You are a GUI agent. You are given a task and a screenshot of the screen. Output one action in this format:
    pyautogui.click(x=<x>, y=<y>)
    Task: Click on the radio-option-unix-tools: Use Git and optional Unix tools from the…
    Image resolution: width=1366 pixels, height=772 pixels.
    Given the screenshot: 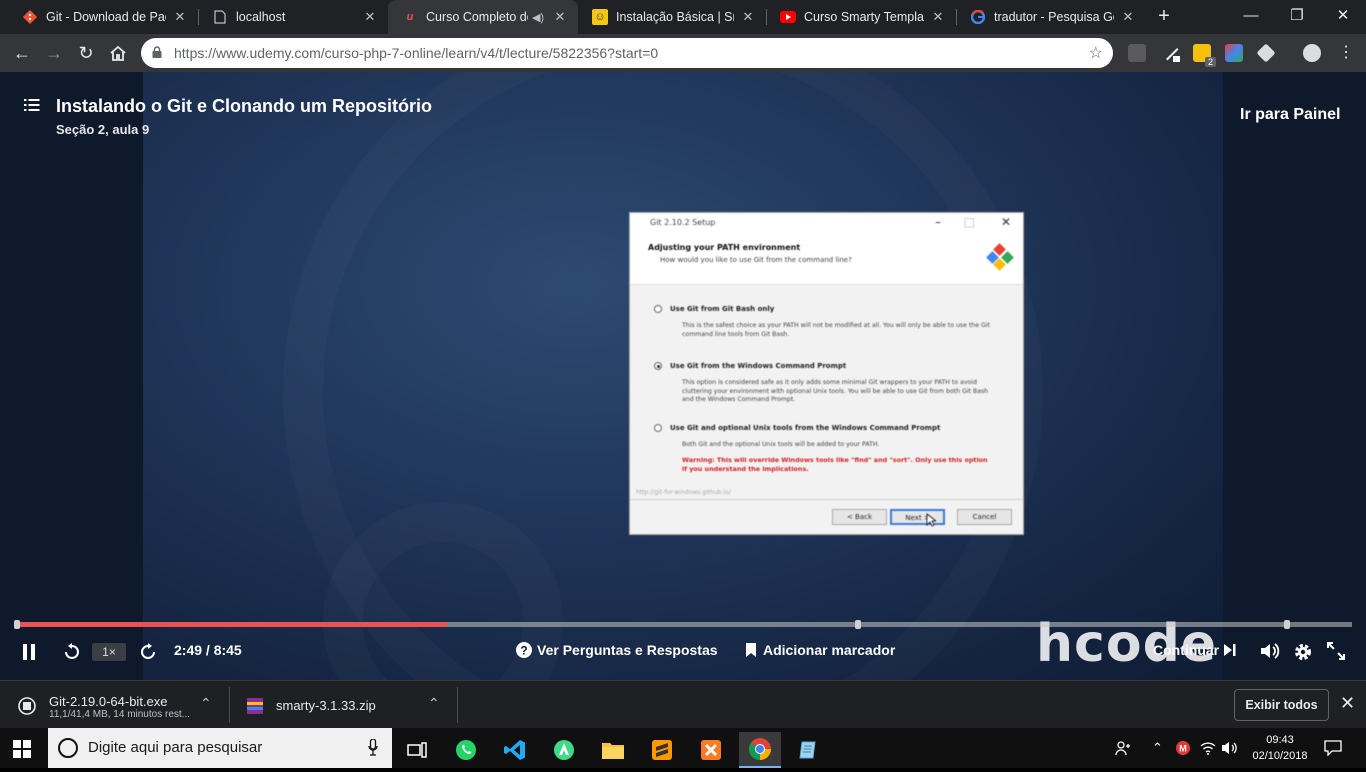 What is the action you would take?
    pyautogui.click(x=797, y=428)
    